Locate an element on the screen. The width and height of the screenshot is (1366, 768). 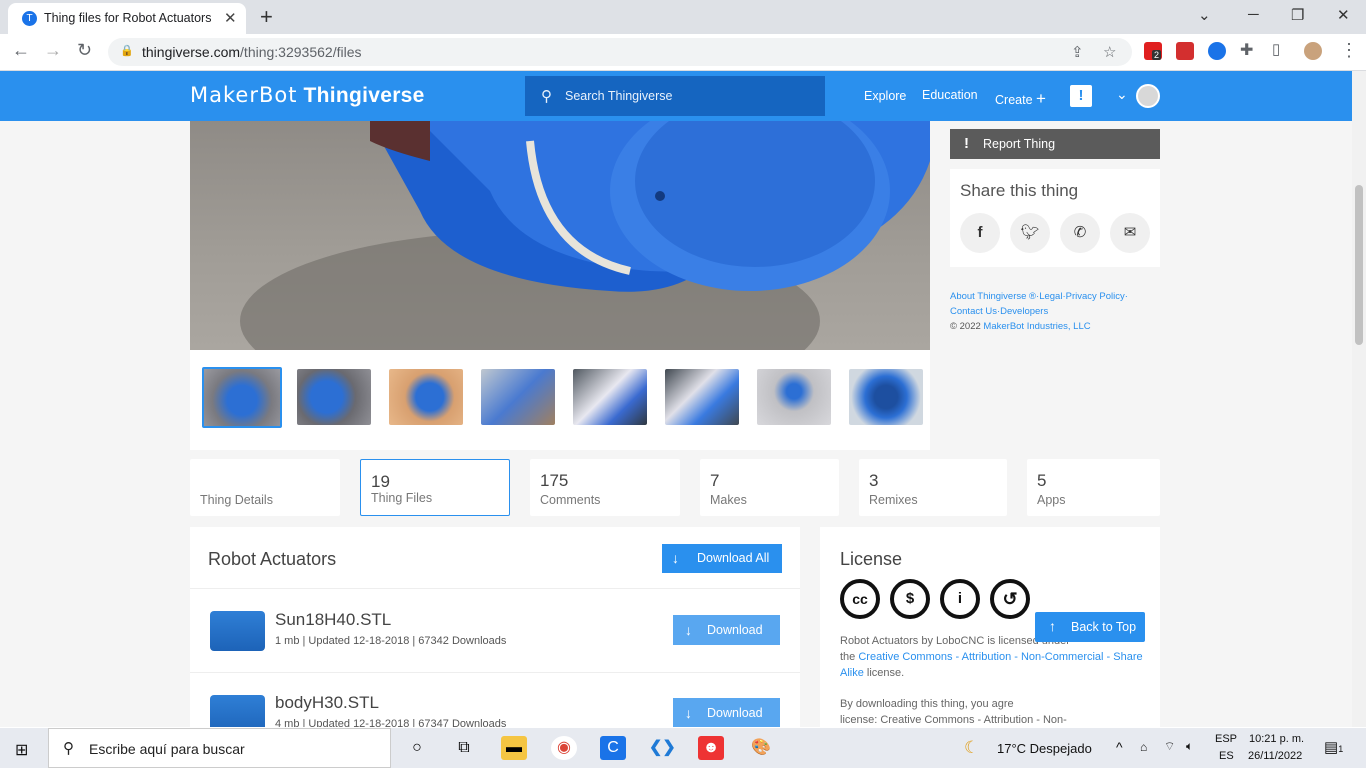
new-tab-button: + is located at coordinates (266, 17).